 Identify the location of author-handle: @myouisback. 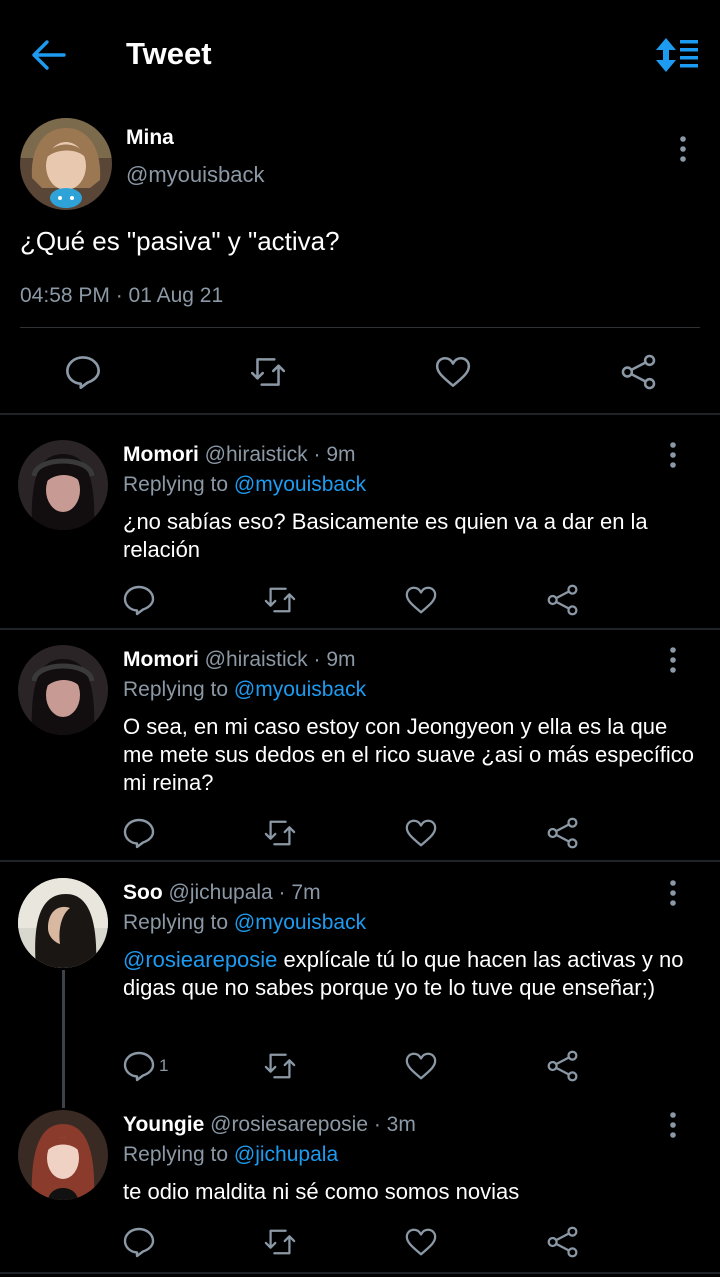
(195, 175).